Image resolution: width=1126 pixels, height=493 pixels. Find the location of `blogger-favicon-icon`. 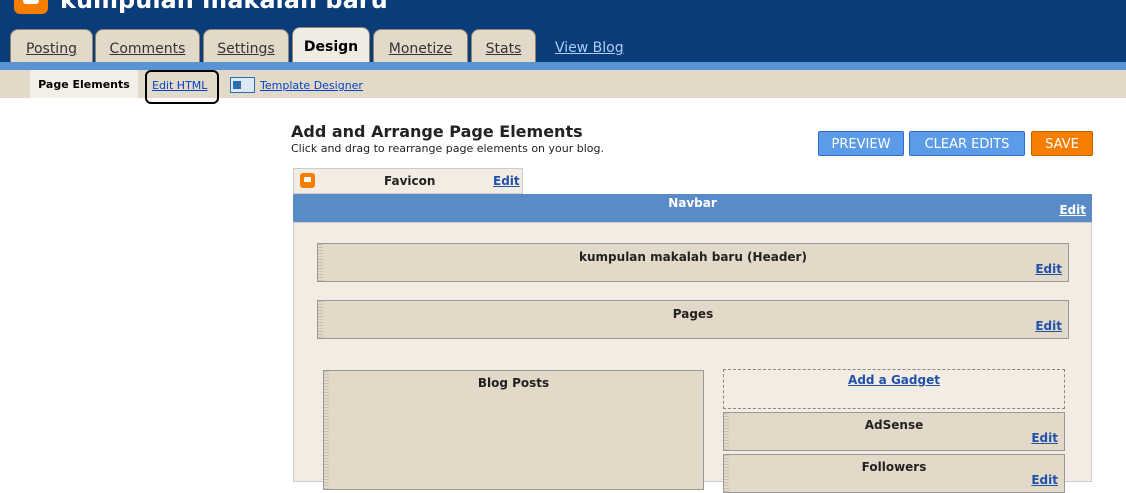

blogger-favicon-icon is located at coordinates (307, 180).